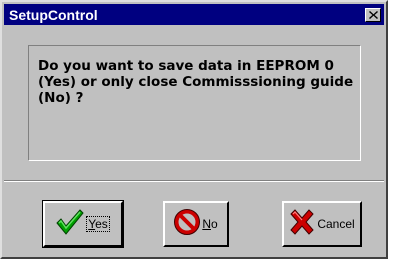 The image size is (396, 269). What do you see at coordinates (98, 224) in the screenshot?
I see `yes-button-label: Yes` at bounding box center [98, 224].